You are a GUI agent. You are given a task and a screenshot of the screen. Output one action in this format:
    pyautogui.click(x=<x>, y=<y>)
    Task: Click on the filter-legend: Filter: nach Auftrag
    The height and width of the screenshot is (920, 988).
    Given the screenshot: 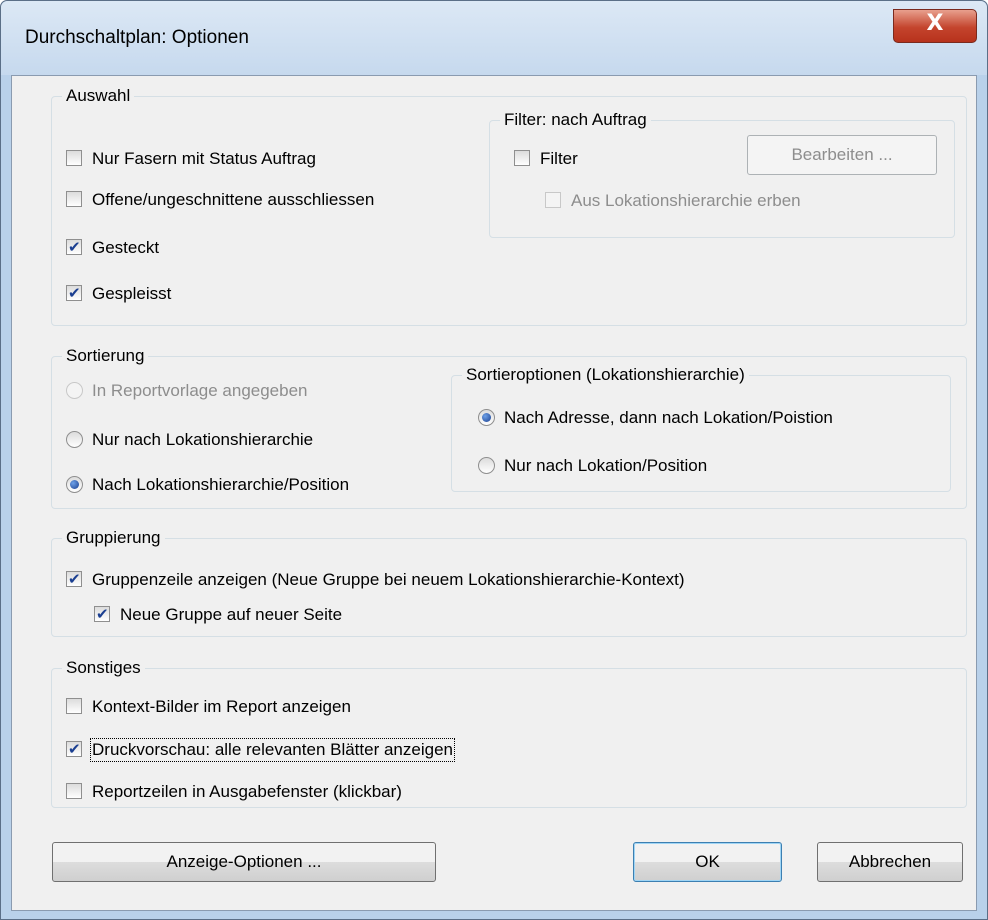 What is the action you would take?
    pyautogui.click(x=575, y=120)
    